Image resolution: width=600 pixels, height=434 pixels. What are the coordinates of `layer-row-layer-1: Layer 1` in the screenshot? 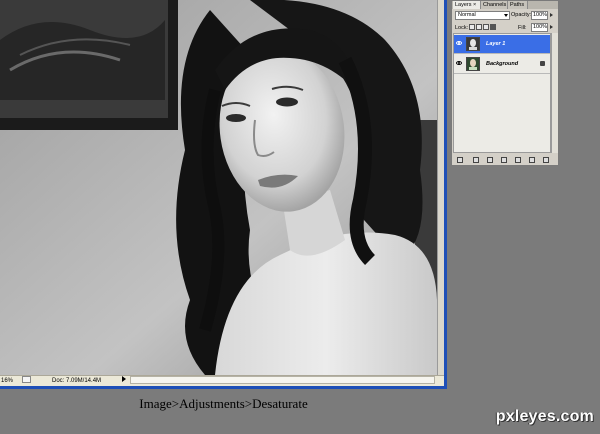 It's located at (502, 44).